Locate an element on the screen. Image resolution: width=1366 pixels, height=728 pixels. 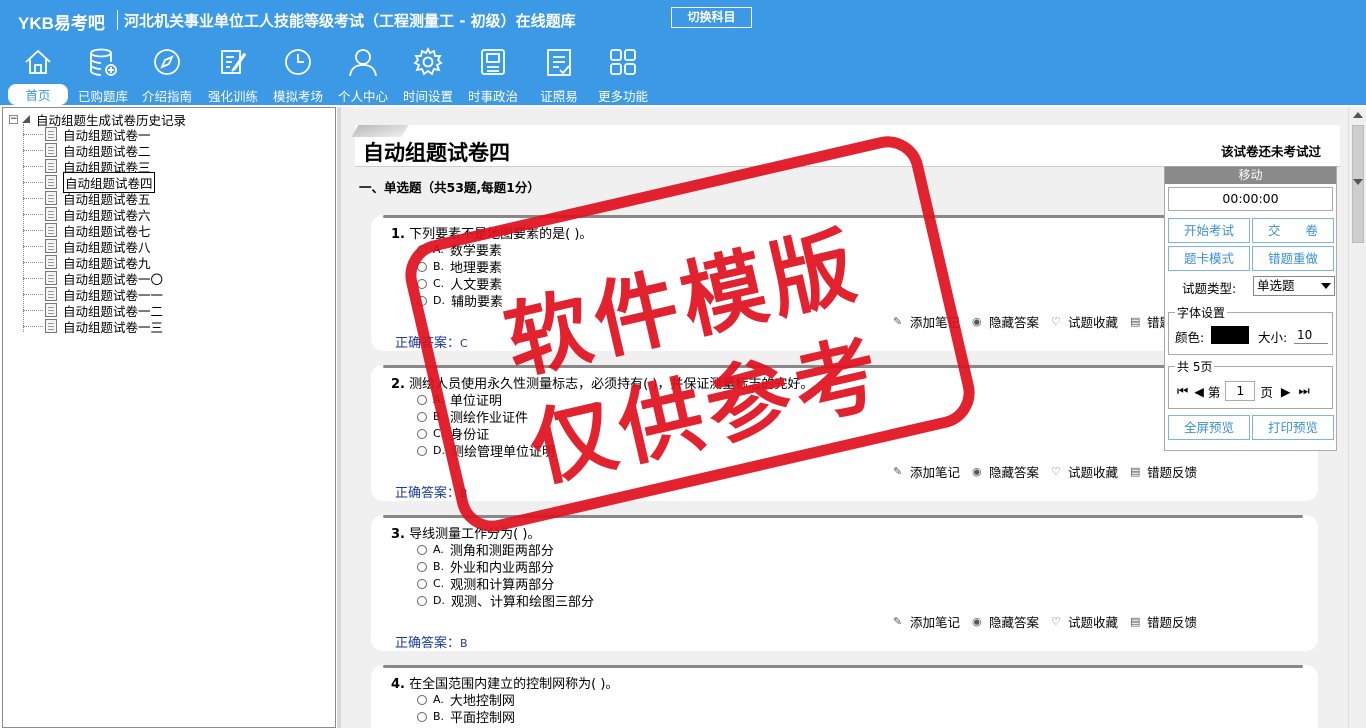
question-actions: ✎添加笔记 ◉隐藏答案 ♡试题收藏 ▤错题反馈 is located at coordinates (1051, 321).